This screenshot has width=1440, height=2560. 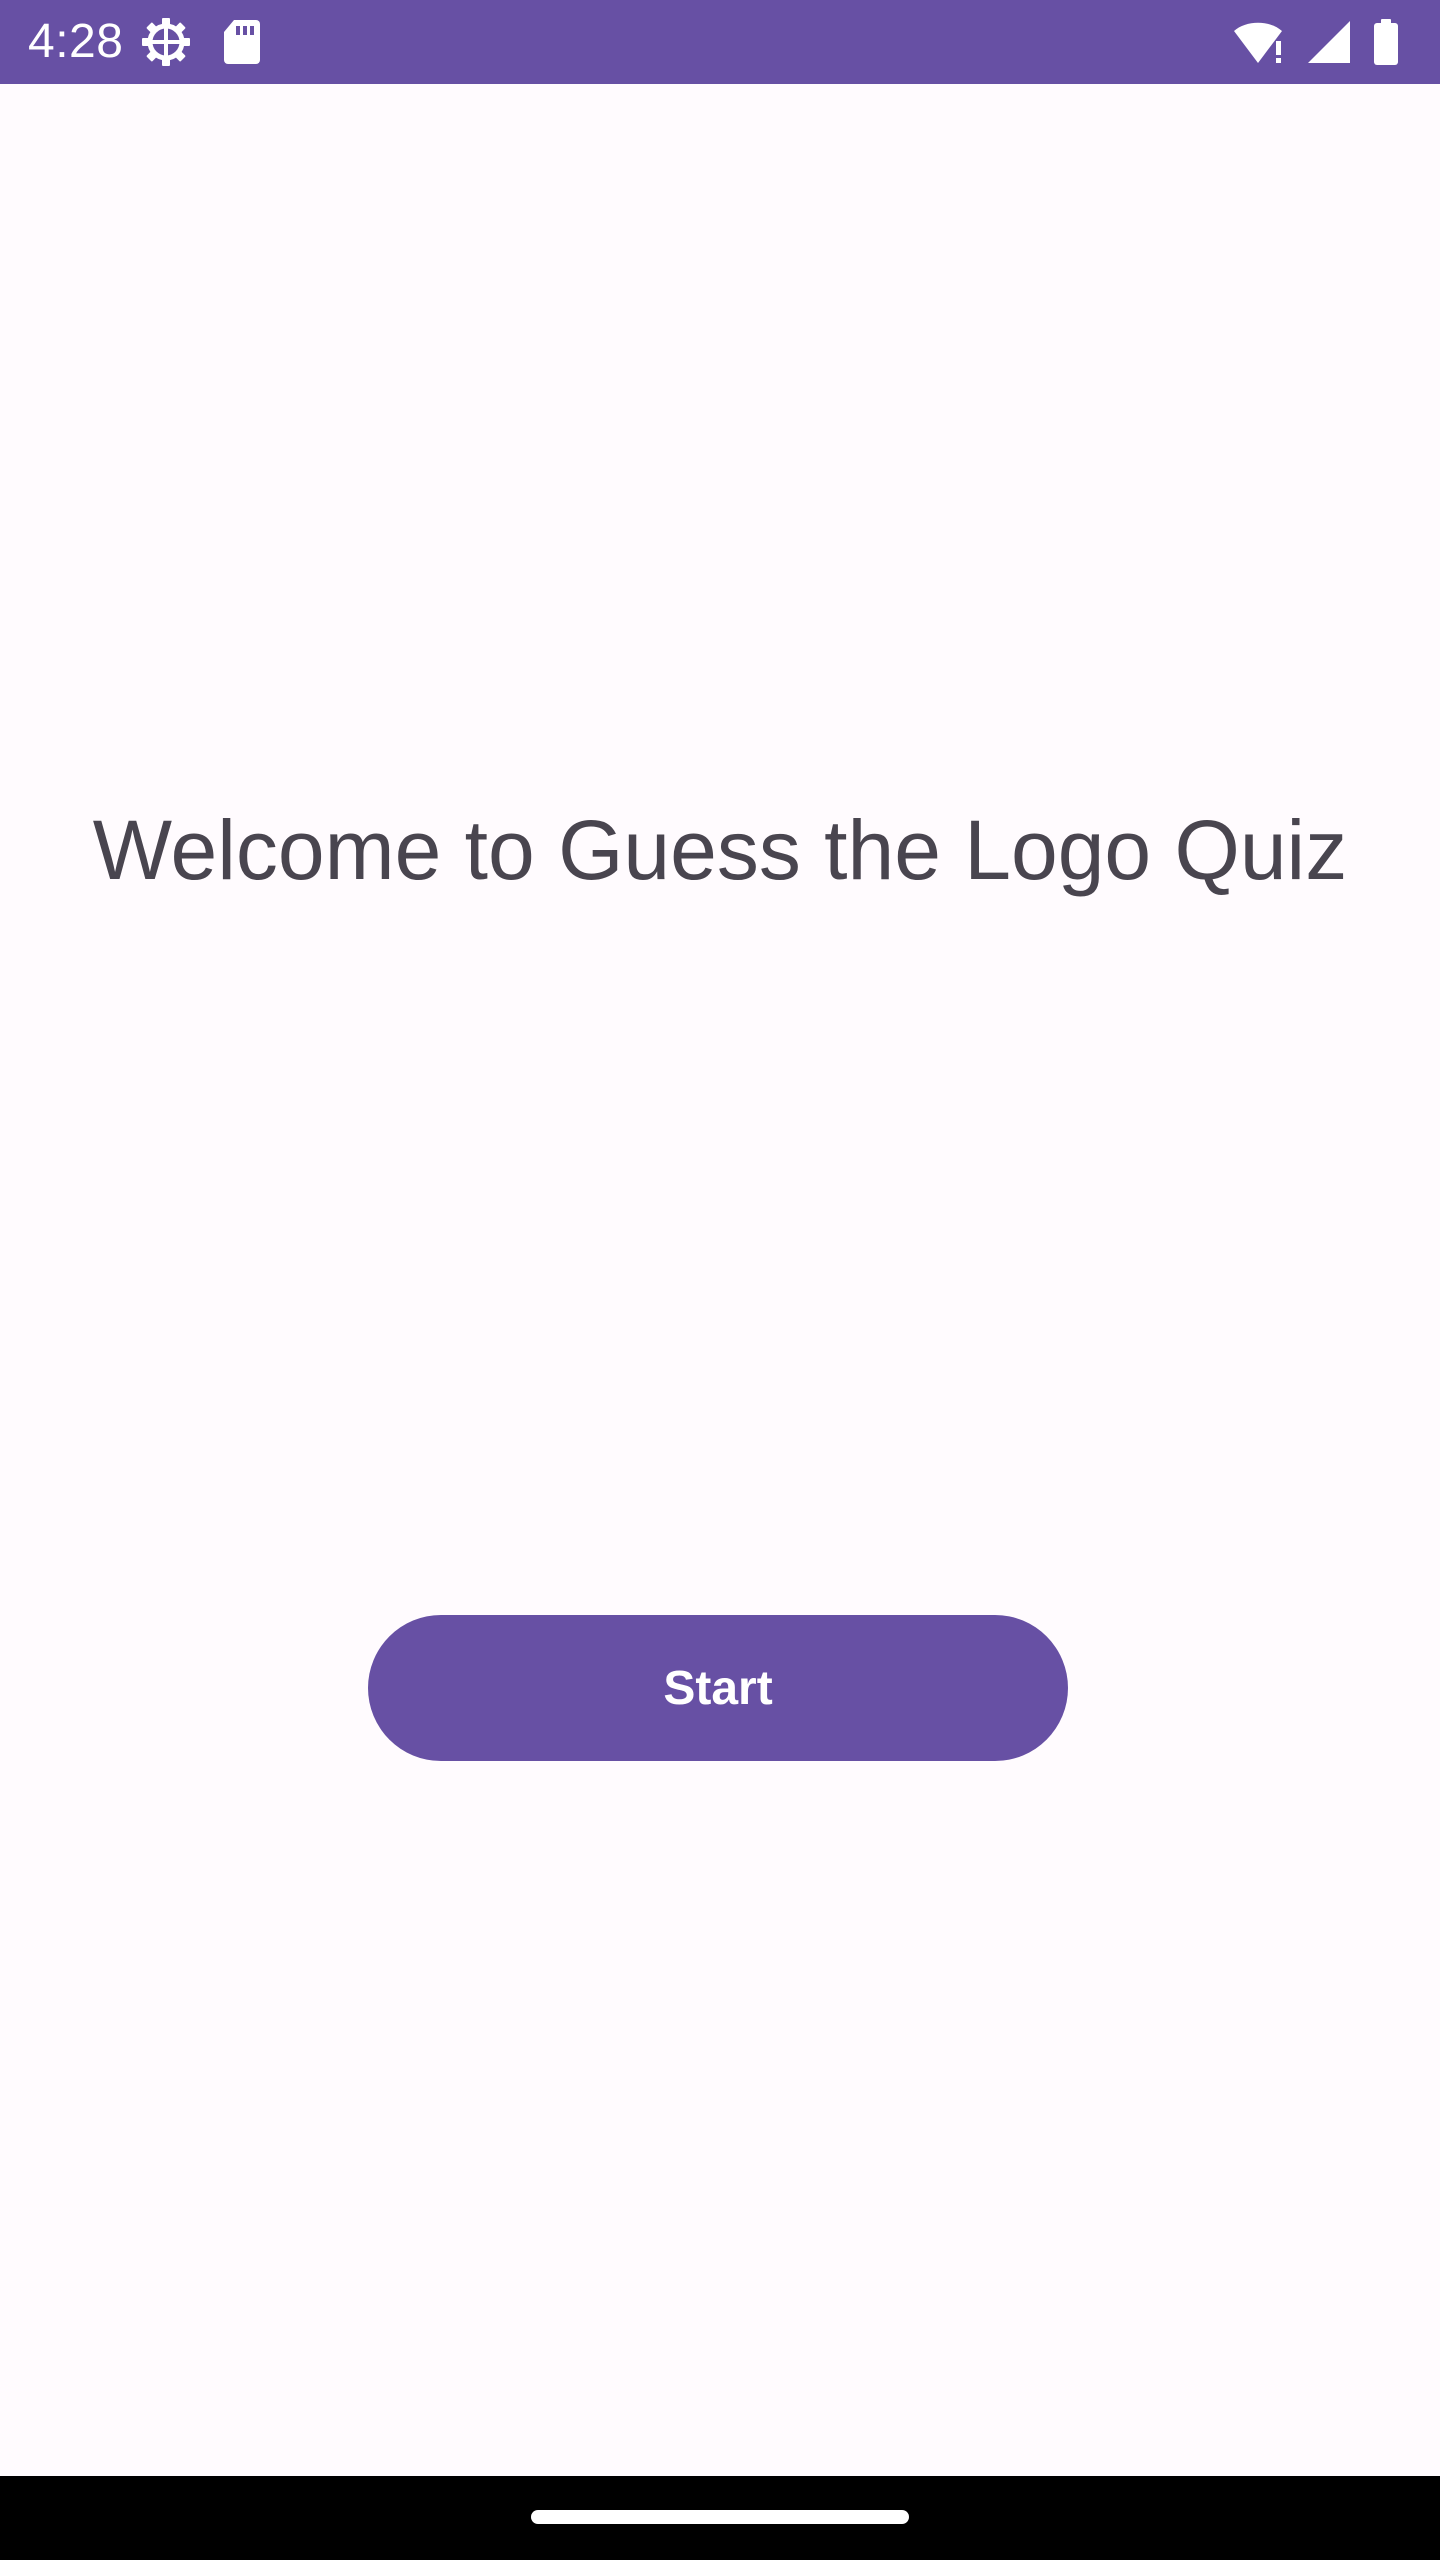 What do you see at coordinates (201, 42) in the screenshot?
I see `status-left-icons` at bounding box center [201, 42].